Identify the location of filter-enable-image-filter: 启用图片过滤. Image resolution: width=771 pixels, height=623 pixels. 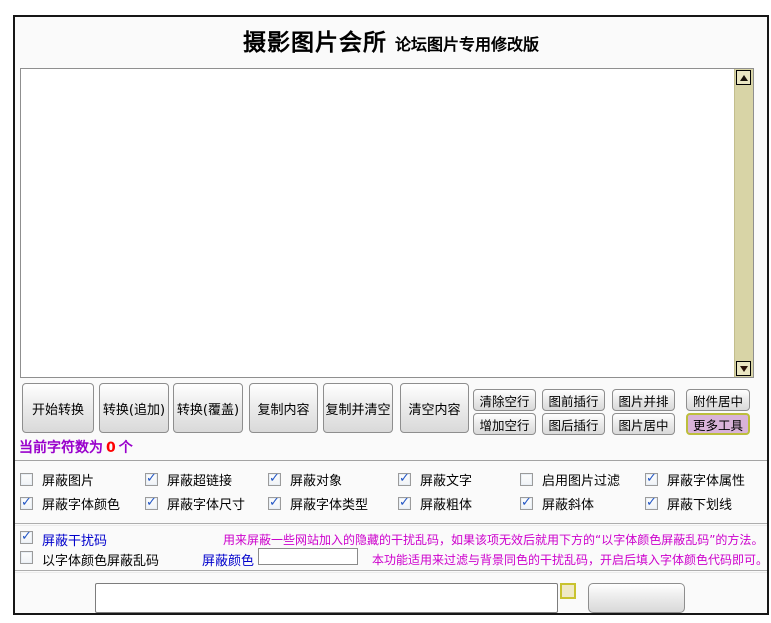
(582, 480).